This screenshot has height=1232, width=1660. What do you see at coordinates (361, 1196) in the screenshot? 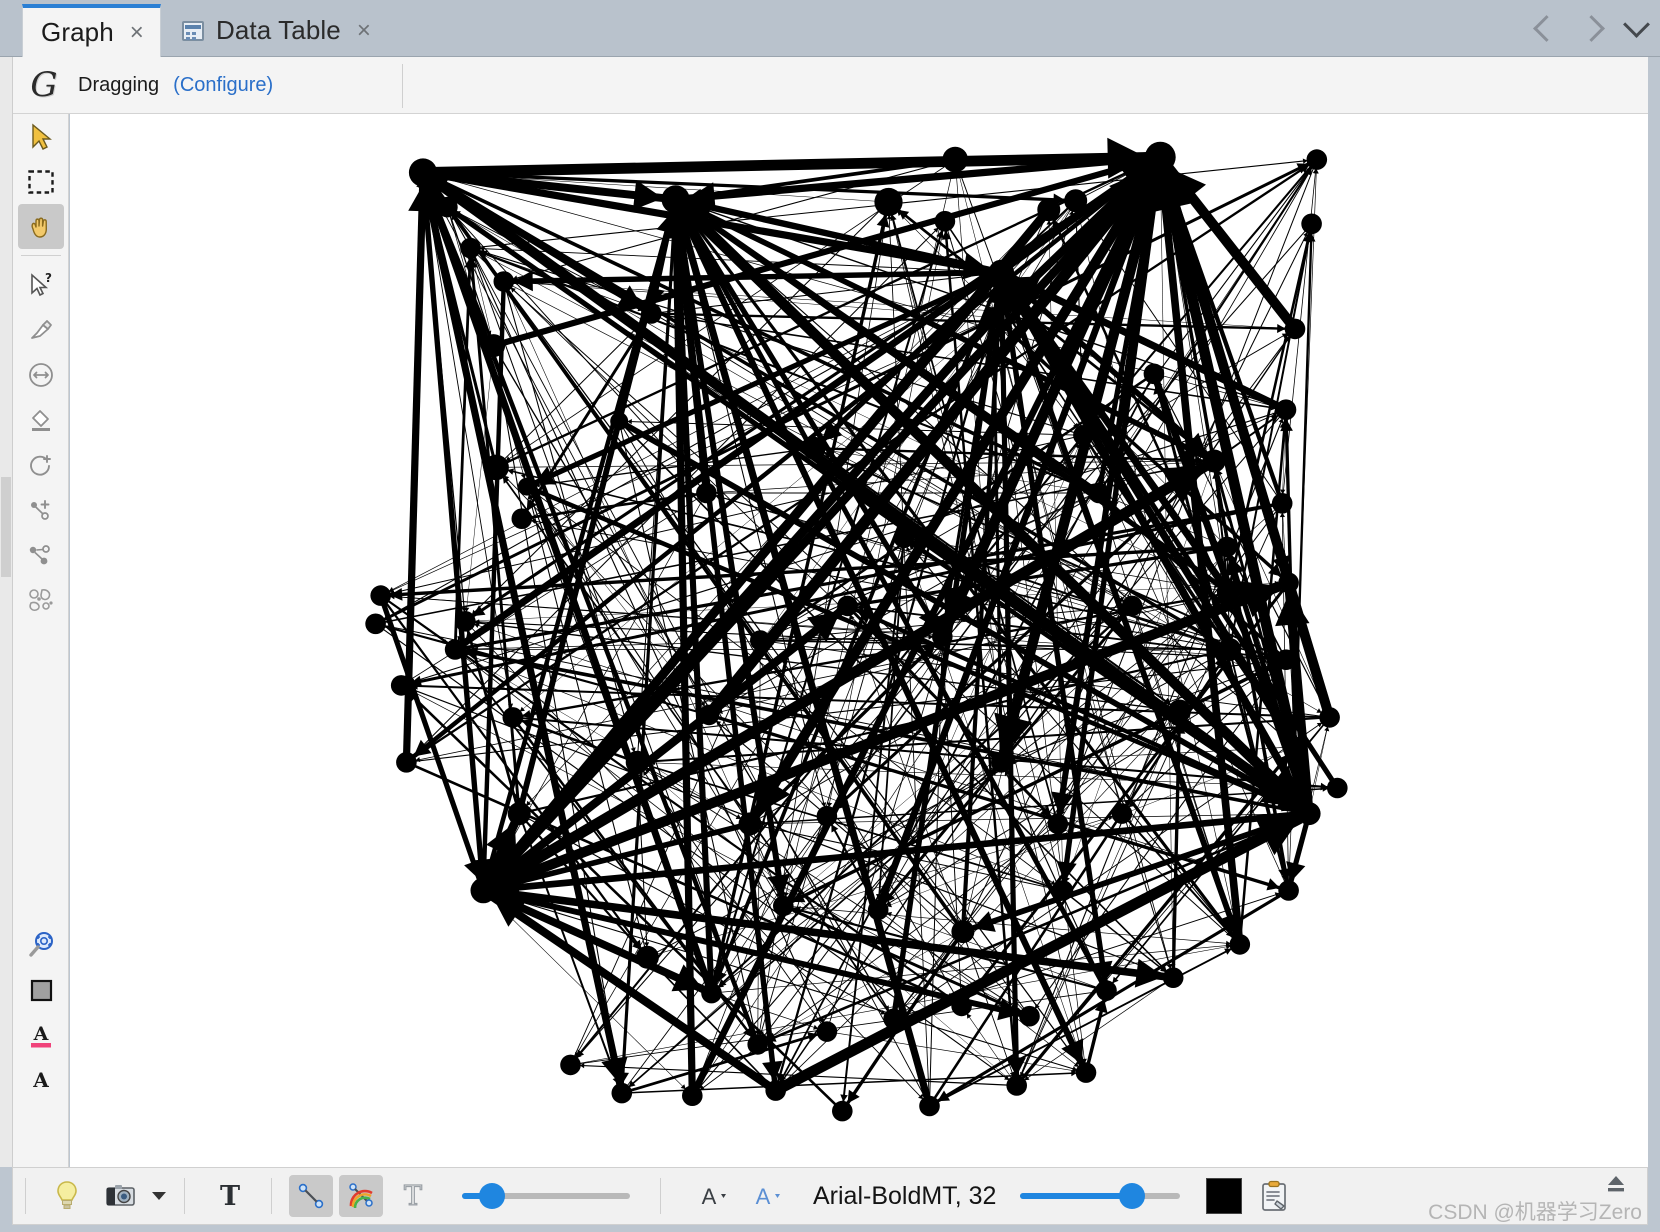
I see `edge-color-rainbow-button` at bounding box center [361, 1196].